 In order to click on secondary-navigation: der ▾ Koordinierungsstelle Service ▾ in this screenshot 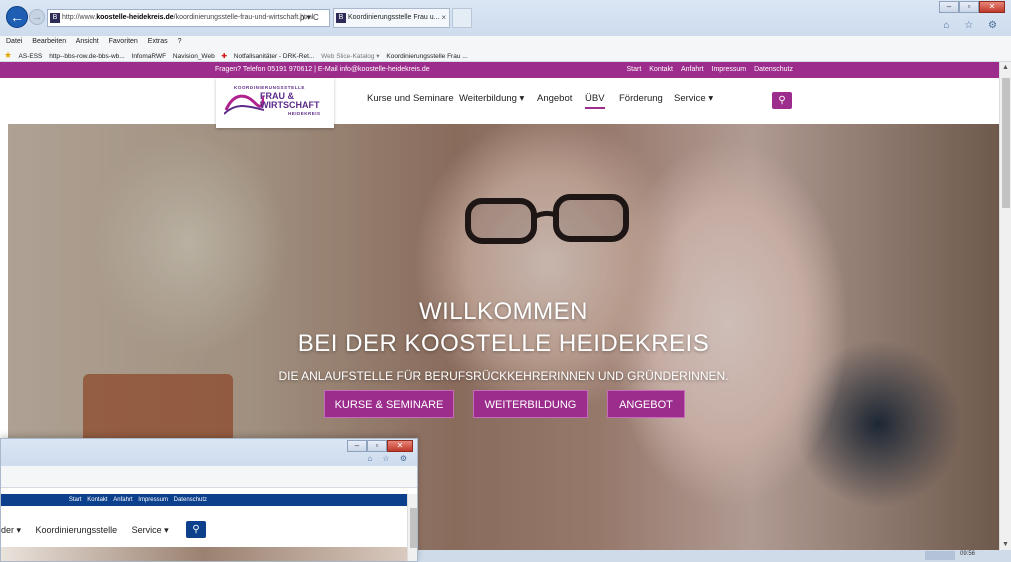, I will do `click(91, 530)`.